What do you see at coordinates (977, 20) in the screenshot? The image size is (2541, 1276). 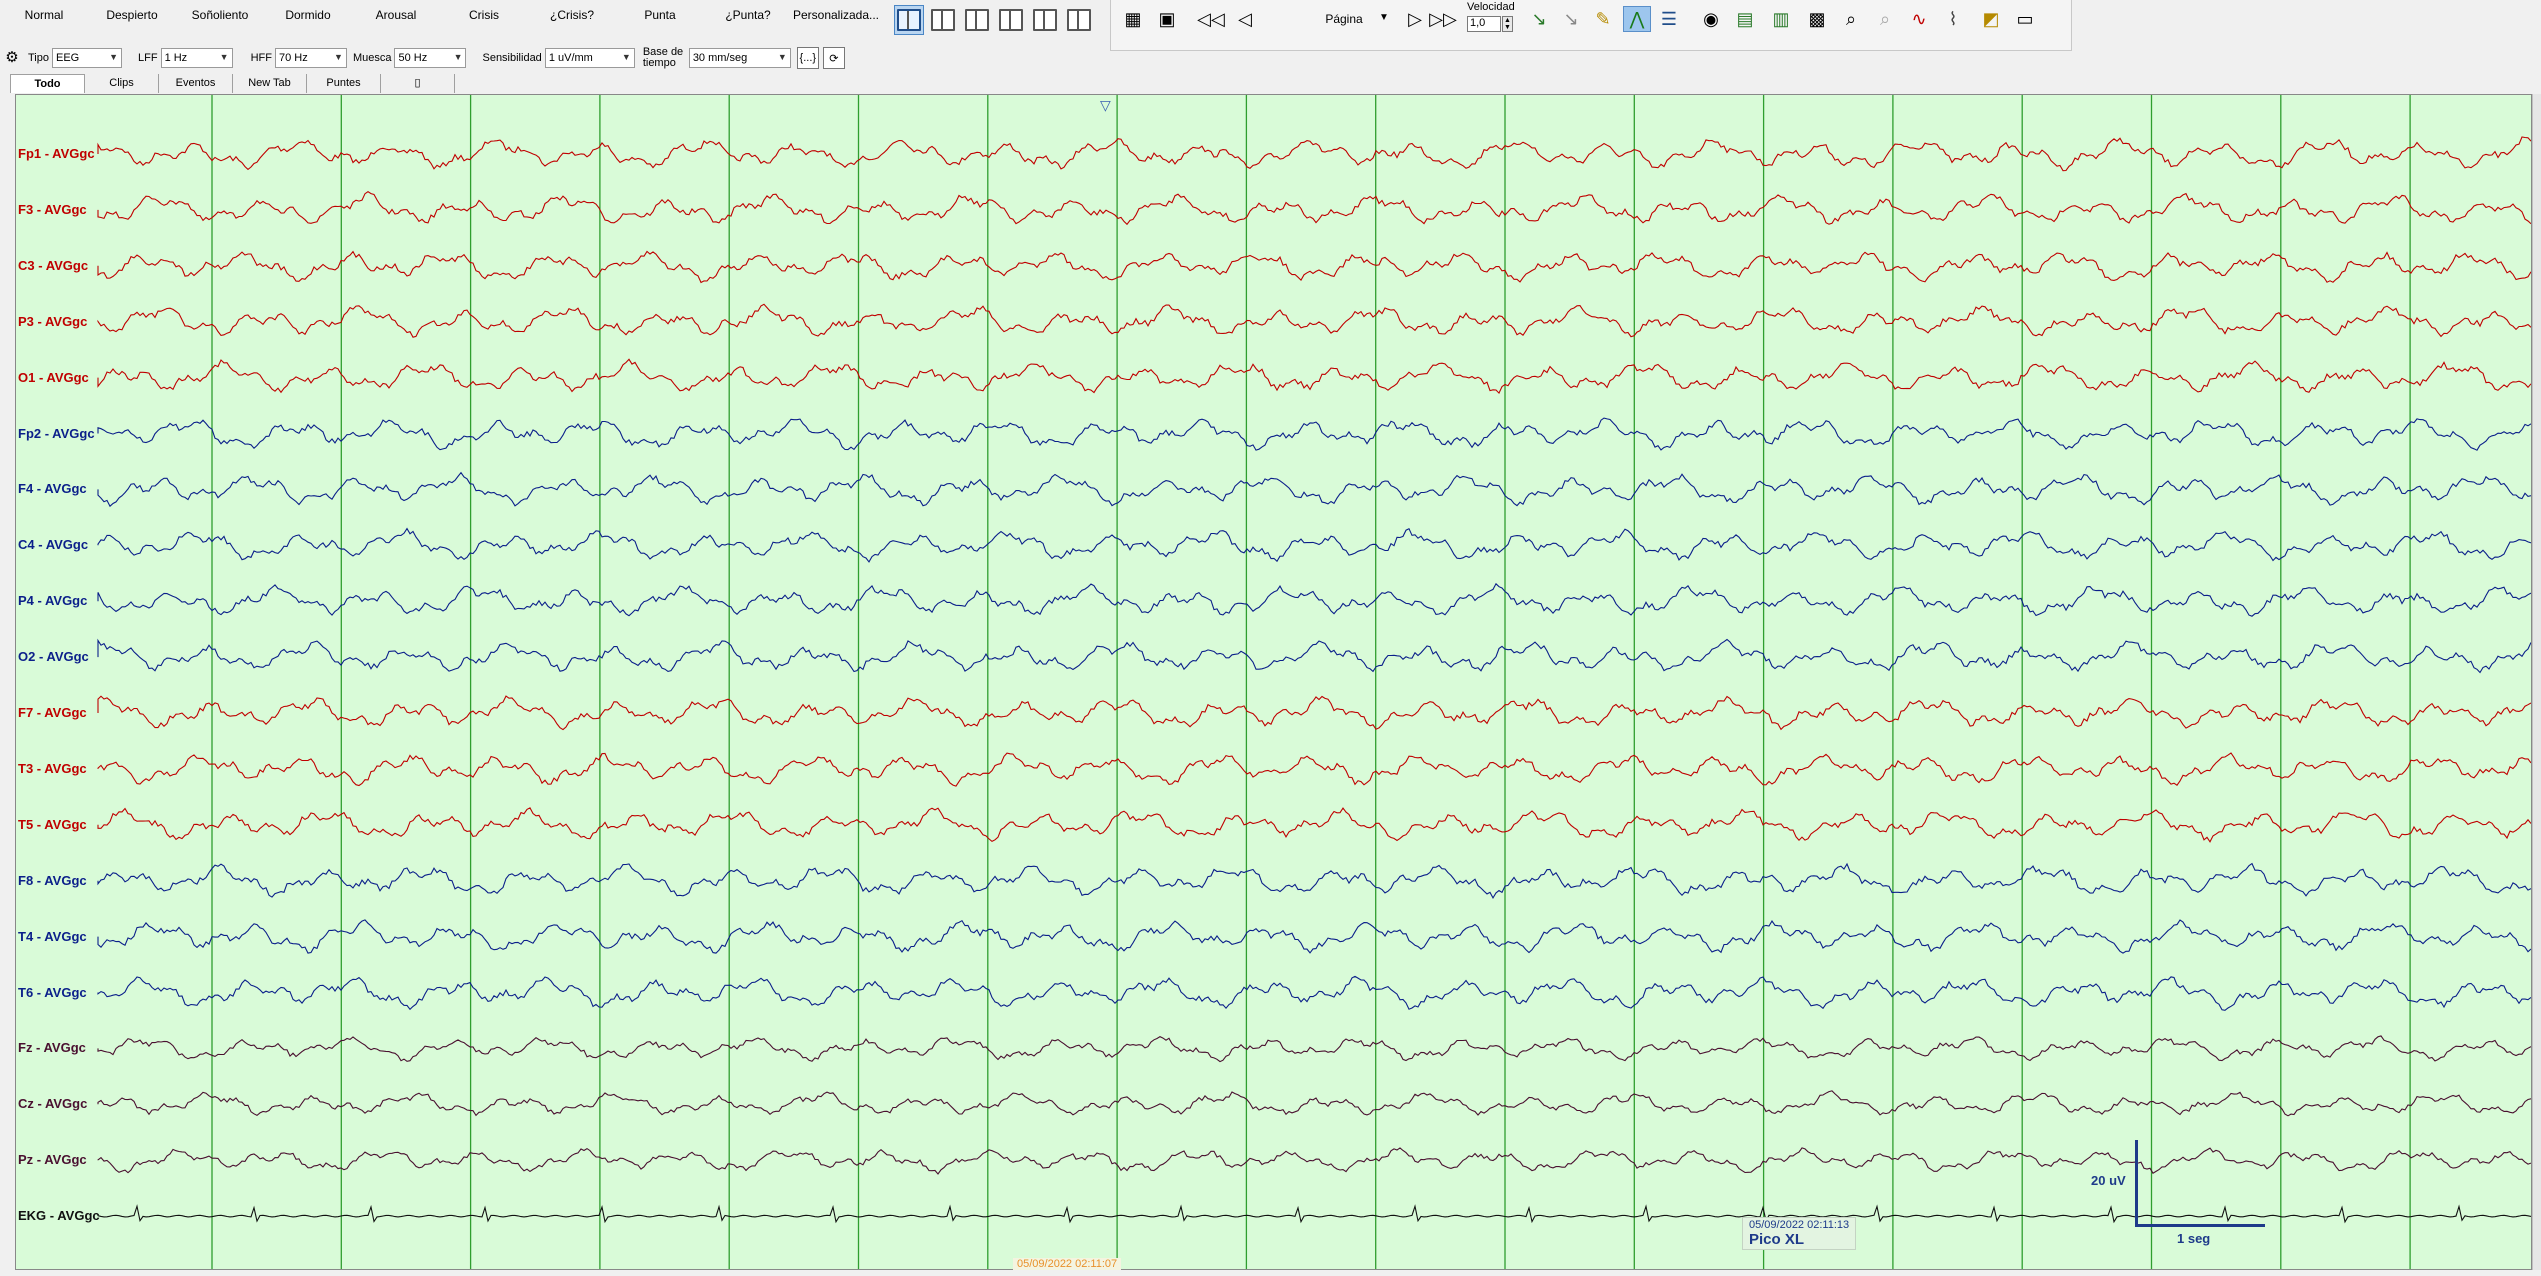 I see `view-mode-3-icon` at bounding box center [977, 20].